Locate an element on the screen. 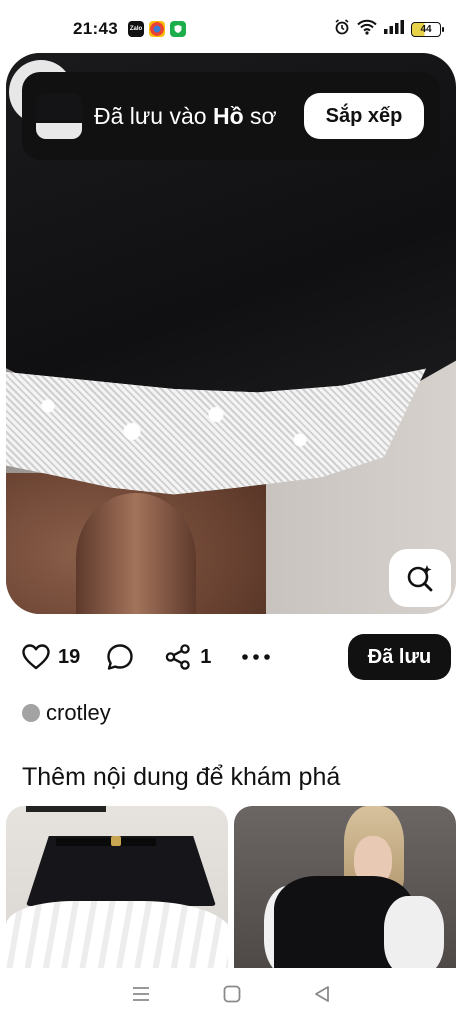 Image resolution: width=461 pixels, height=1024 pixels. visual-search-icon is located at coordinates (420, 578).